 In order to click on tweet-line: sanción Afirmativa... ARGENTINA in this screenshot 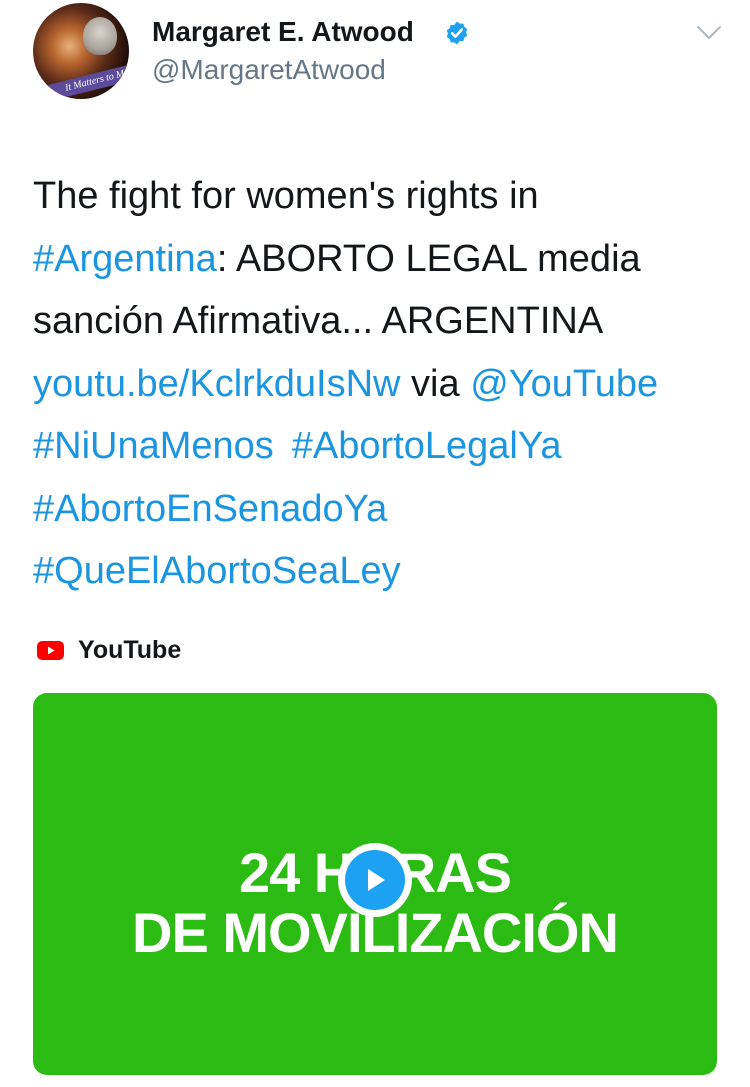, I will do `click(383, 321)`.